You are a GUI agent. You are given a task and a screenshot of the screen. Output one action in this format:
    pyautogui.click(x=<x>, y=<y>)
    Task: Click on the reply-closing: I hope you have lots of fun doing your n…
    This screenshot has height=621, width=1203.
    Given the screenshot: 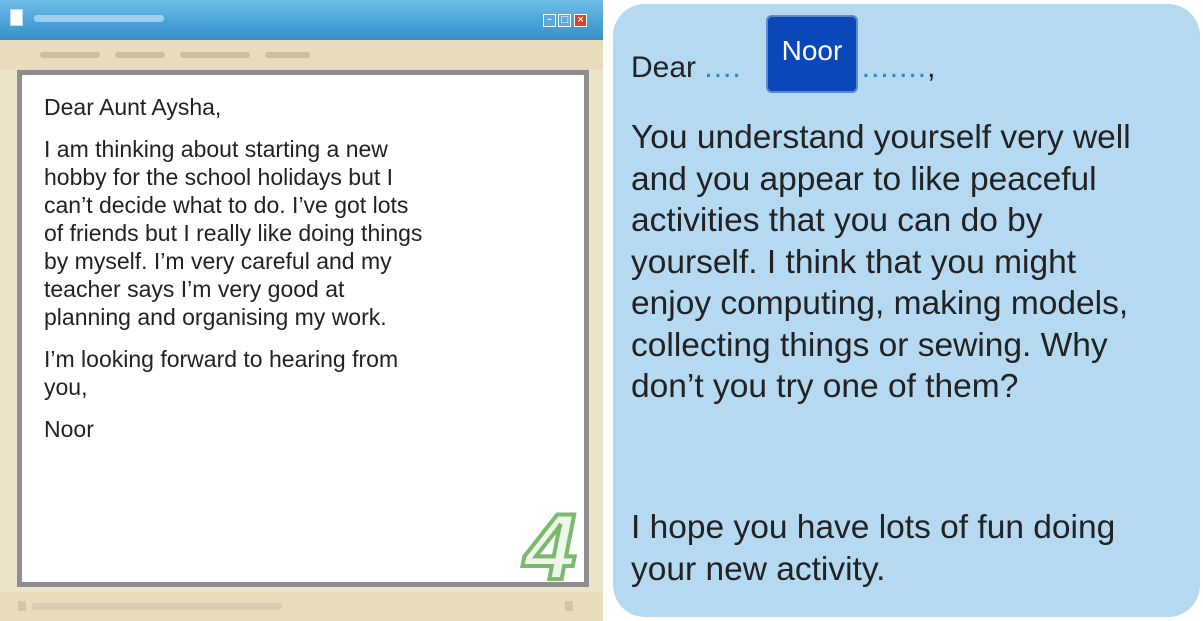 What is the action you would take?
    pyautogui.click(x=873, y=548)
    